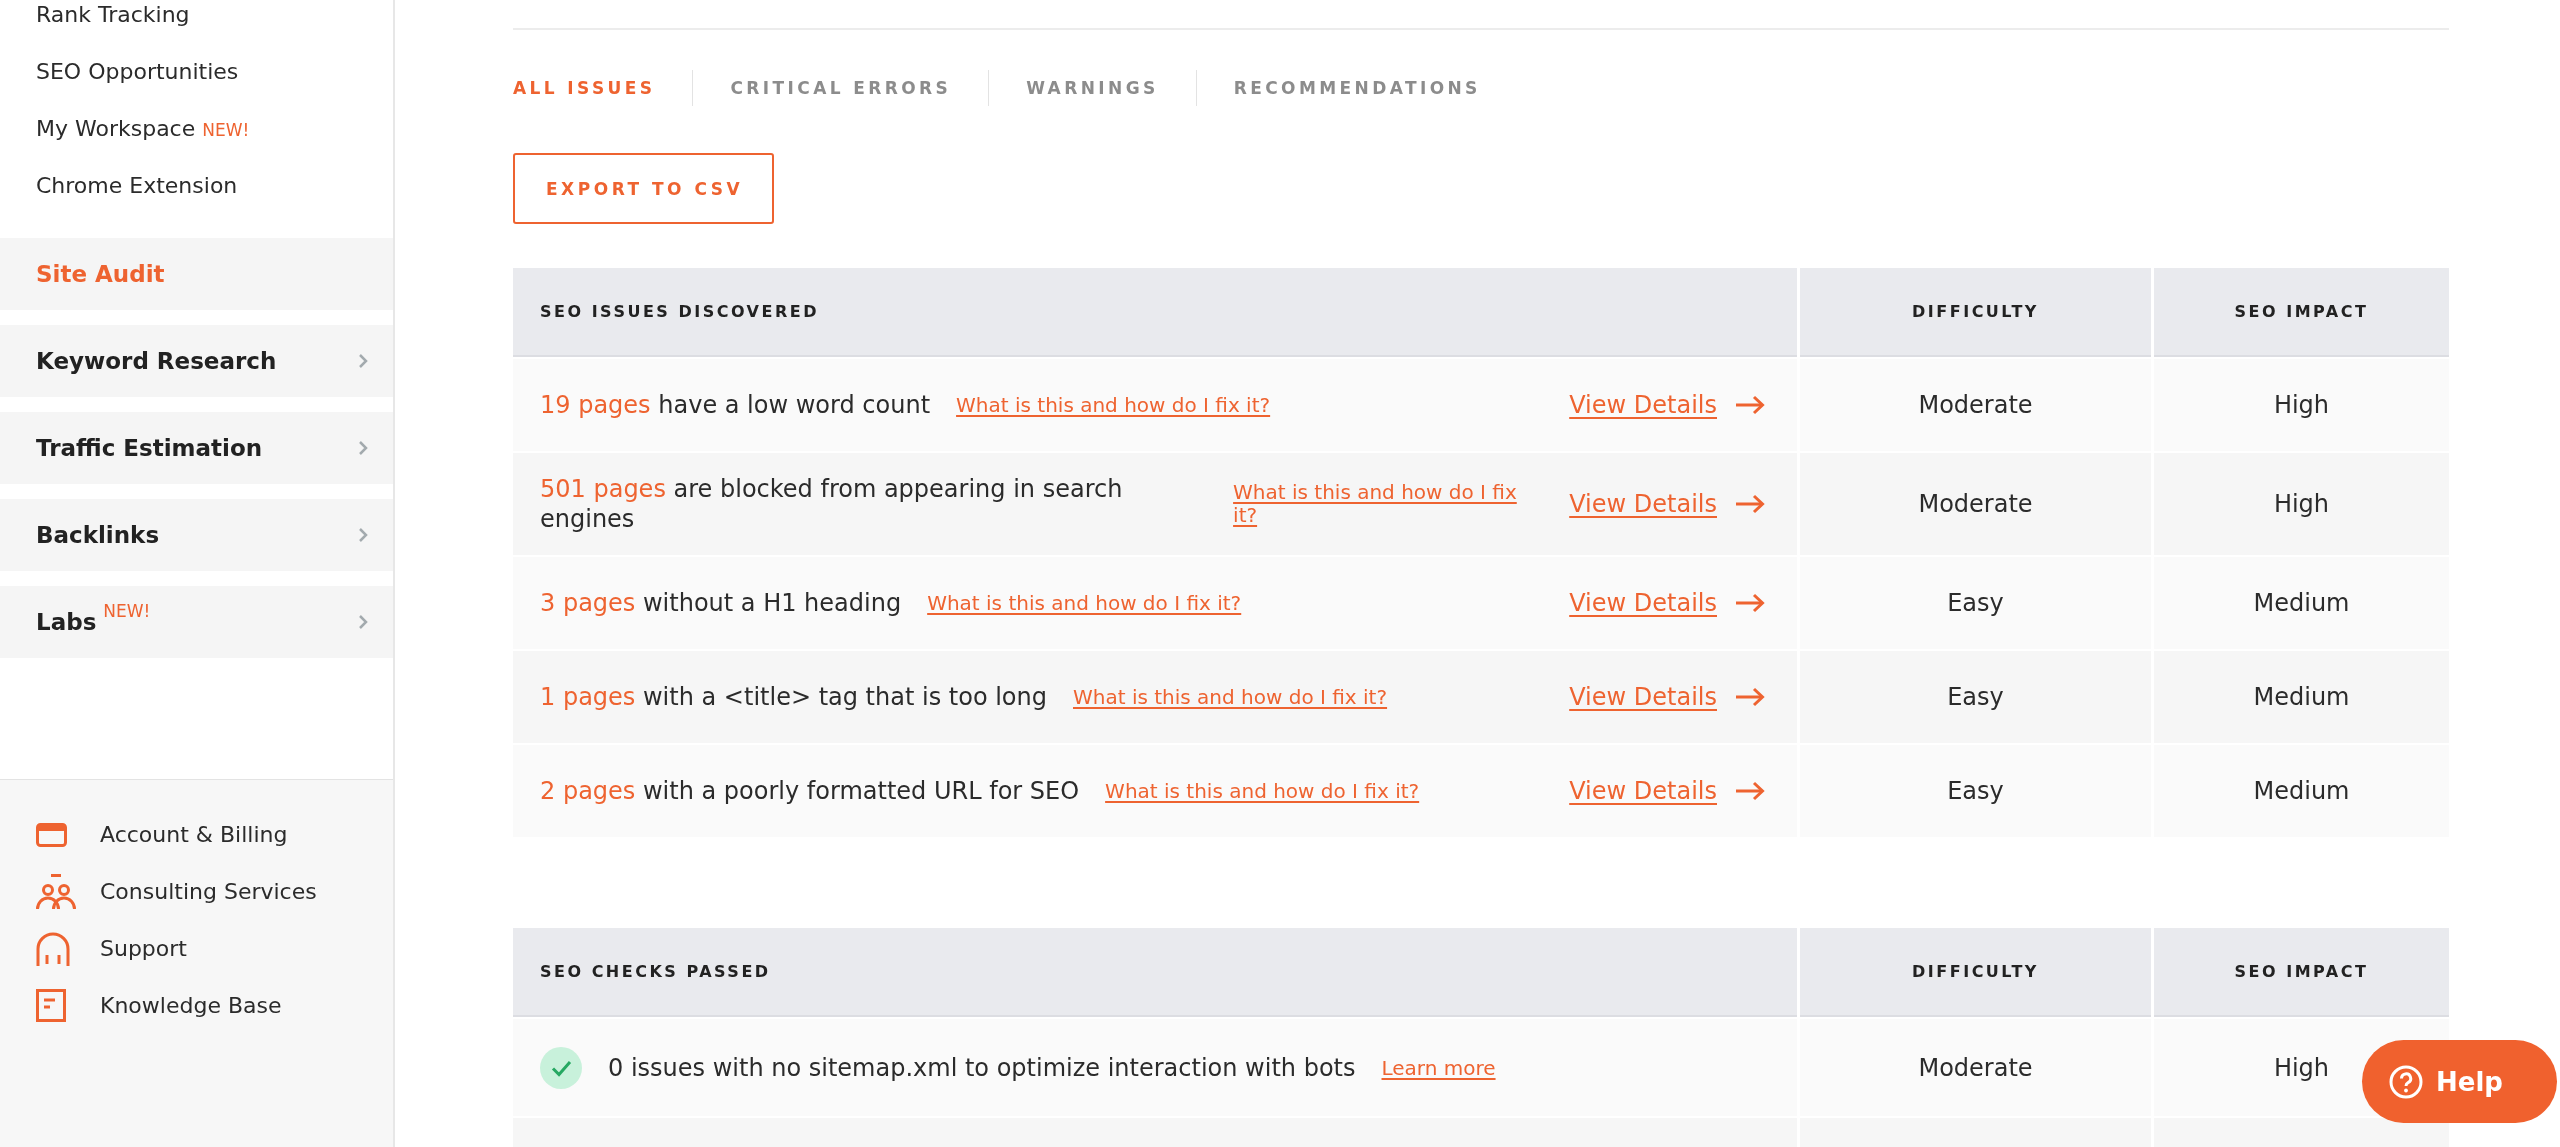 The height and width of the screenshot is (1147, 2560). I want to click on check-description: 0 issues with no sitemap.xml to optimize interaction with bots, so click(982, 1067).